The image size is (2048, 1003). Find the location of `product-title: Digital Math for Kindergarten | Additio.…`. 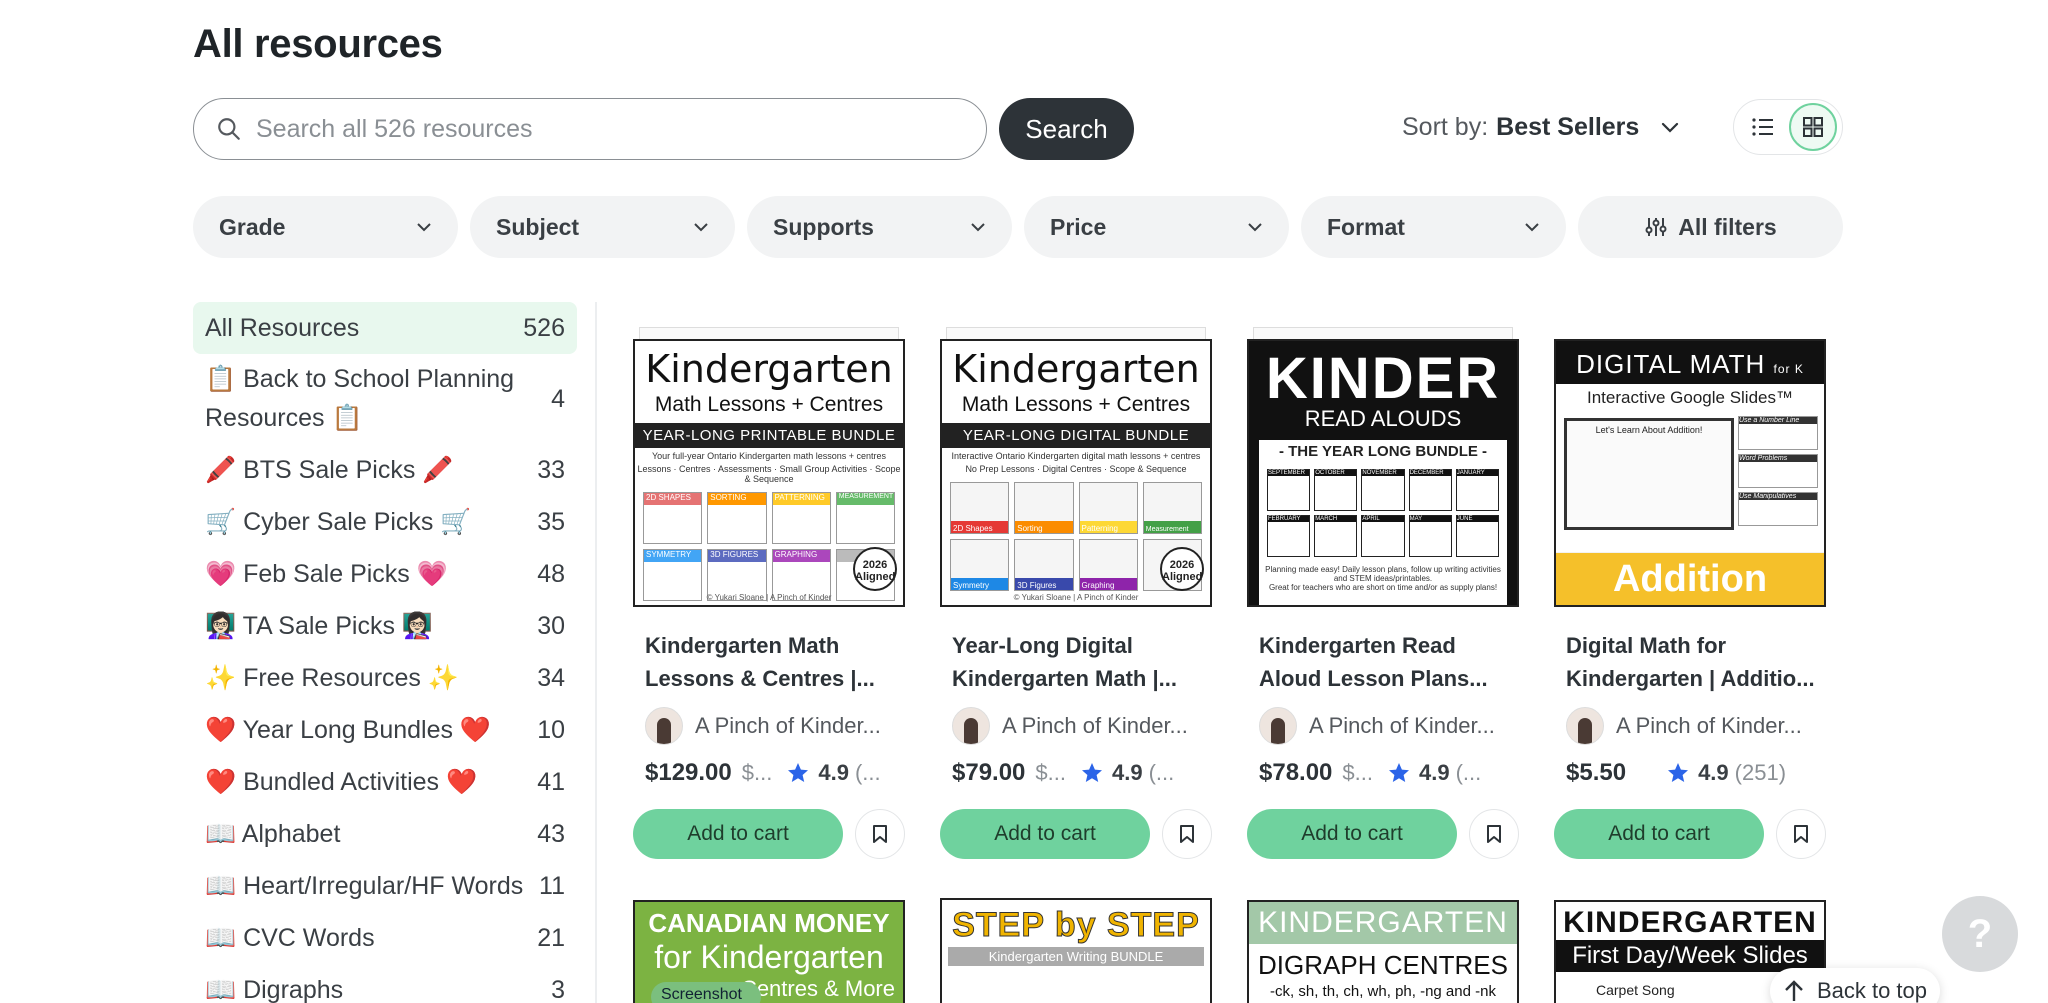

product-title: Digital Math for Kindergarten | Additio.… is located at coordinates (1690, 662).